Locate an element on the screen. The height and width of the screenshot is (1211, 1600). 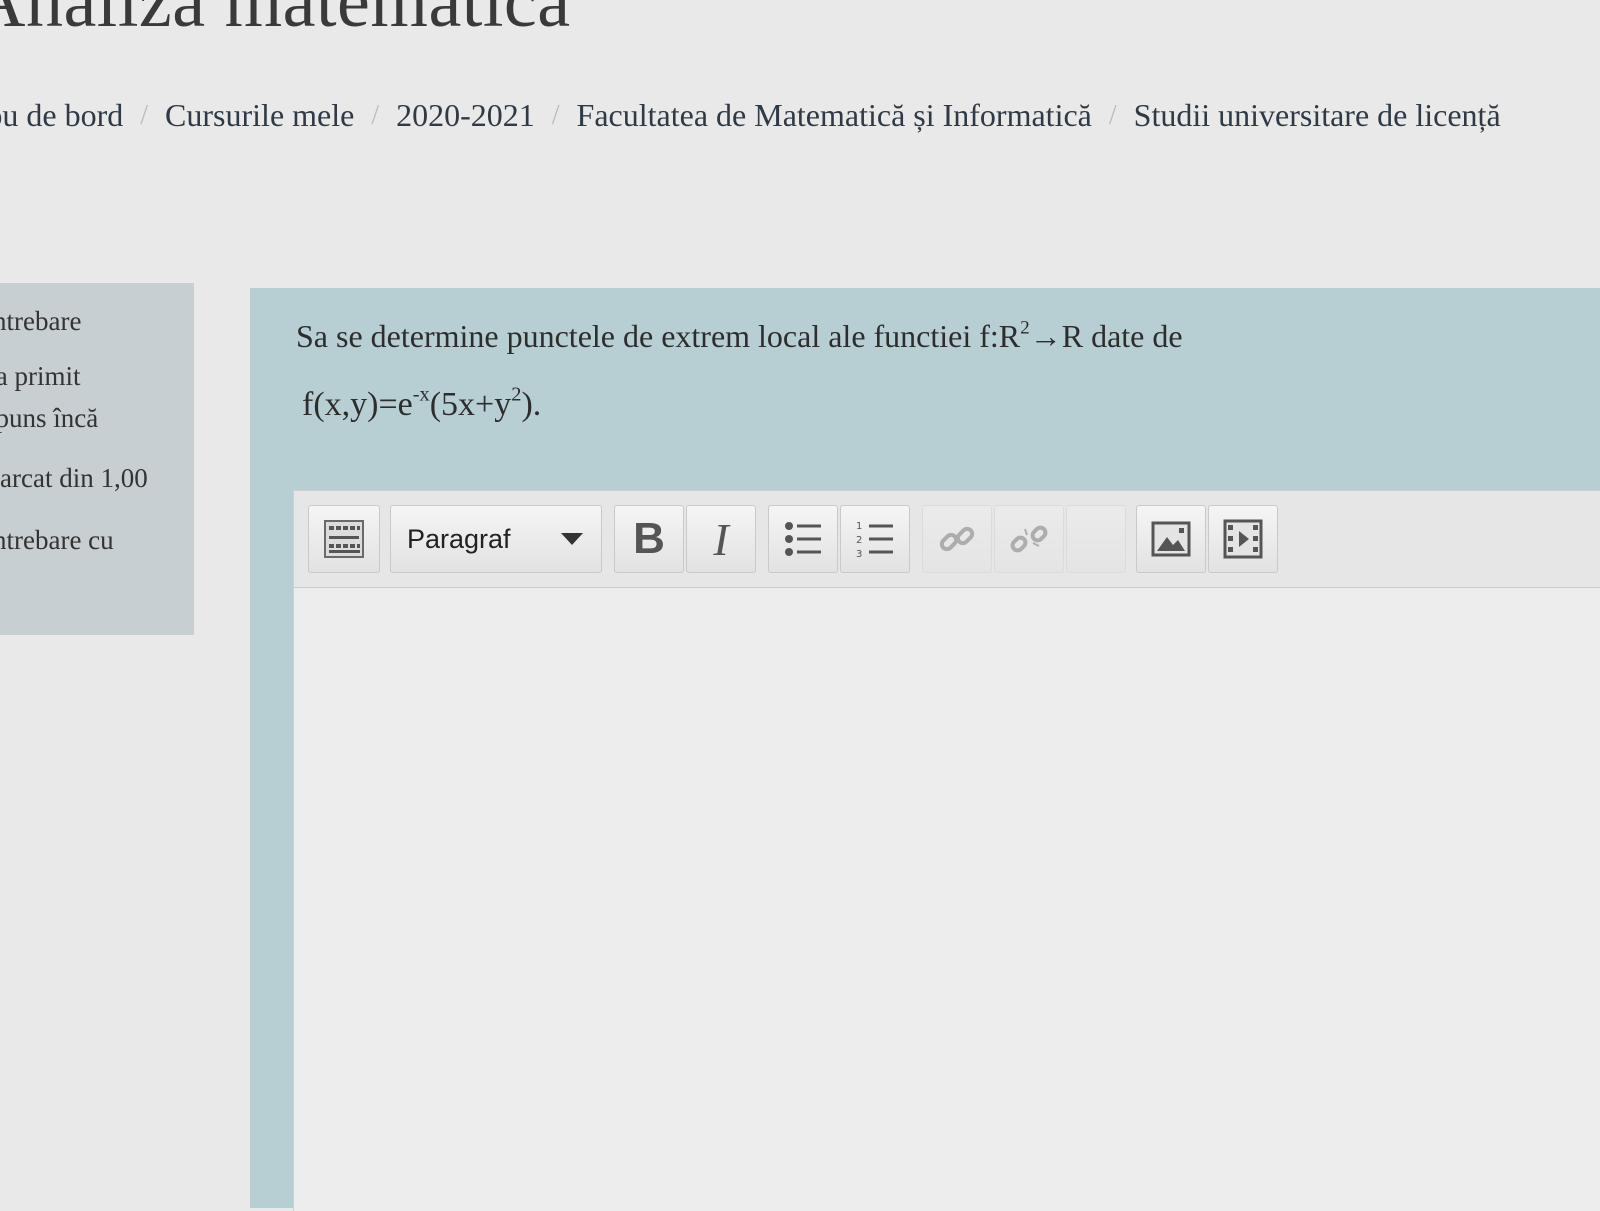
formula-part: f(x,y)=e is located at coordinates (357, 404).